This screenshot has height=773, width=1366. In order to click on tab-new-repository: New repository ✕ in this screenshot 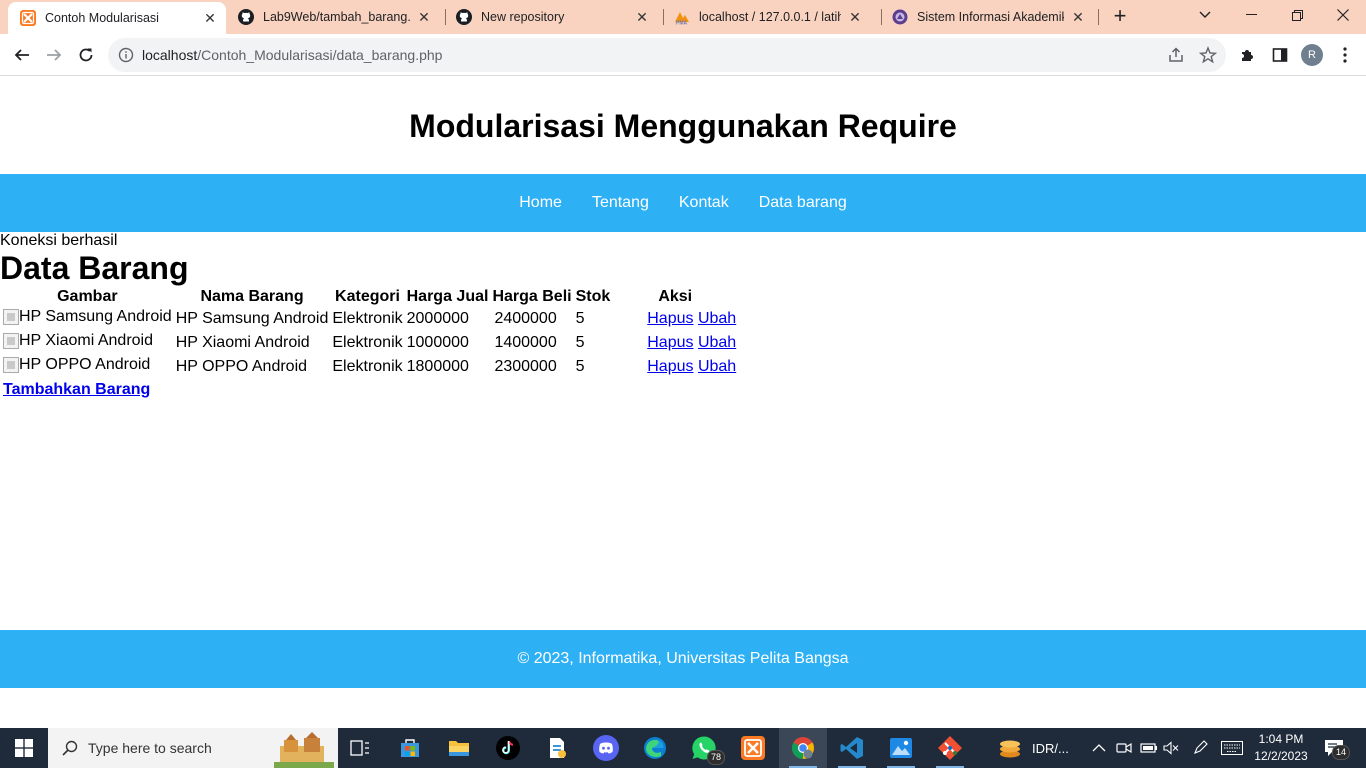, I will do `click(556, 17)`.